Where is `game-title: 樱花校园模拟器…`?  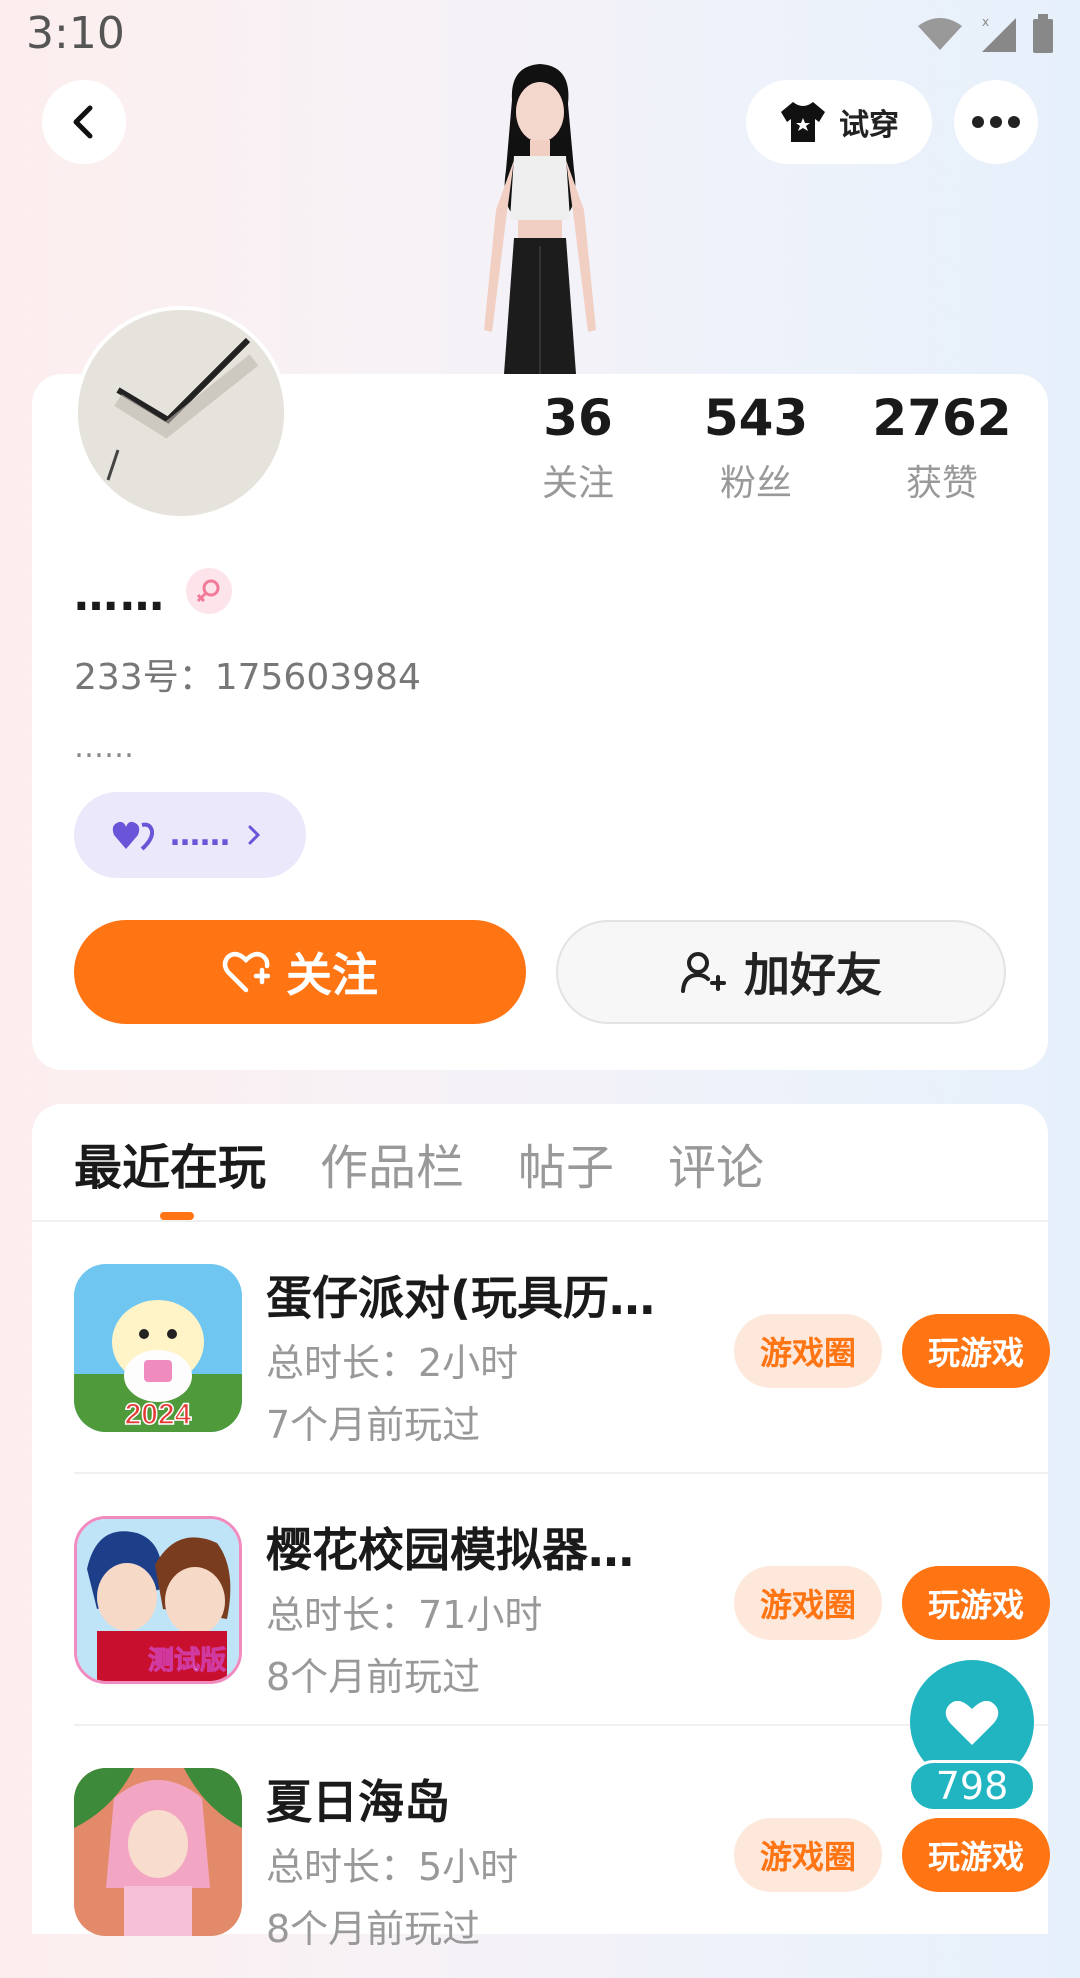 game-title: 樱花校园模拟器… is located at coordinates (450, 1550).